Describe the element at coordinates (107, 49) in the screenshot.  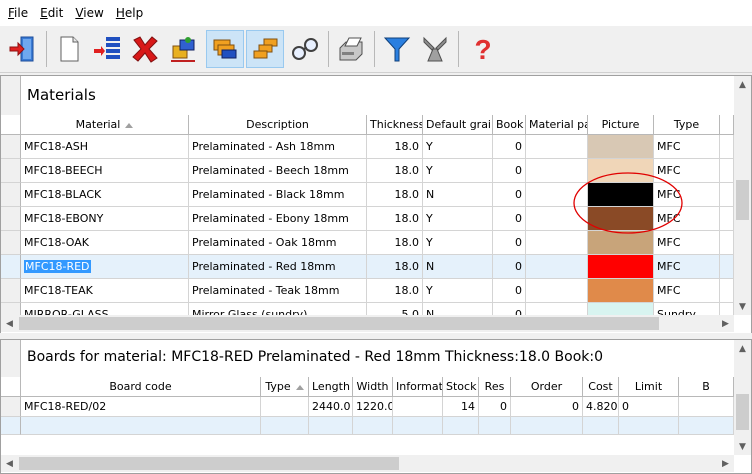
I see `add-button` at that location.